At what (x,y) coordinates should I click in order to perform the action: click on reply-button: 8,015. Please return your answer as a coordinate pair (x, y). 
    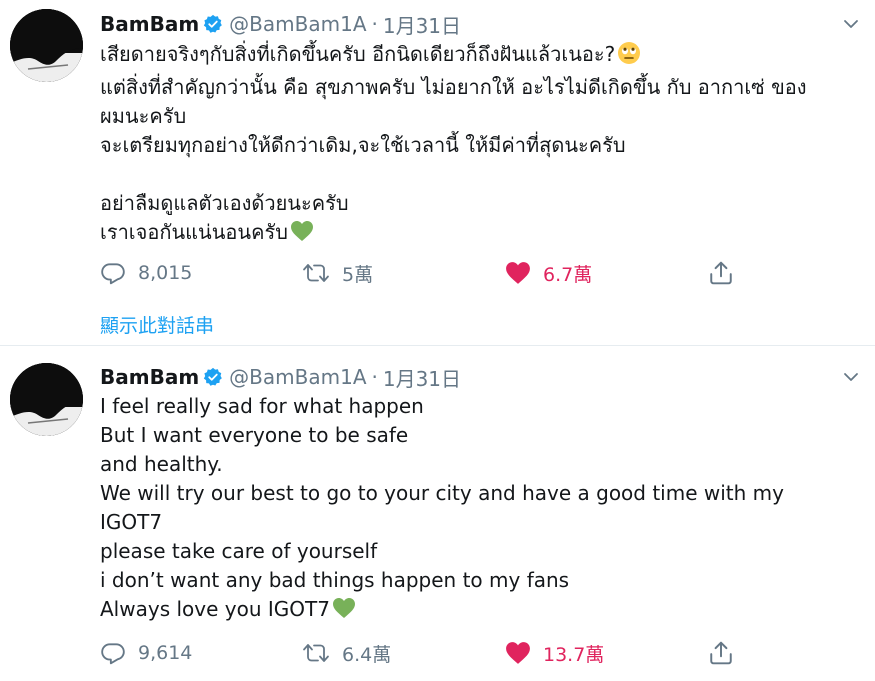
    Looking at the image, I should click on (146, 273).